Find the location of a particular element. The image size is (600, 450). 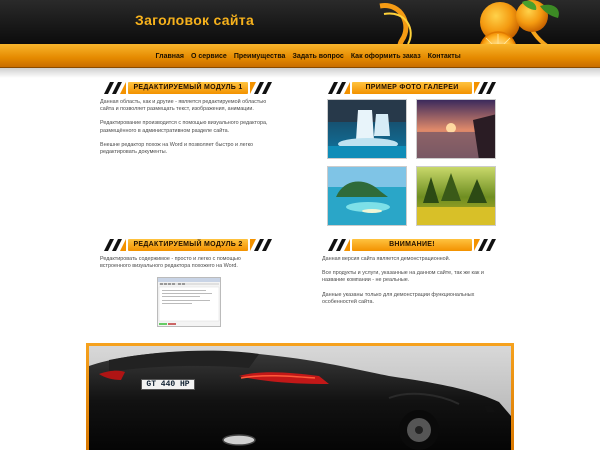

module1-heading: РЕДАКТИРУЕМЫЙ МОДУЛЬ 1 is located at coordinates (188, 88).